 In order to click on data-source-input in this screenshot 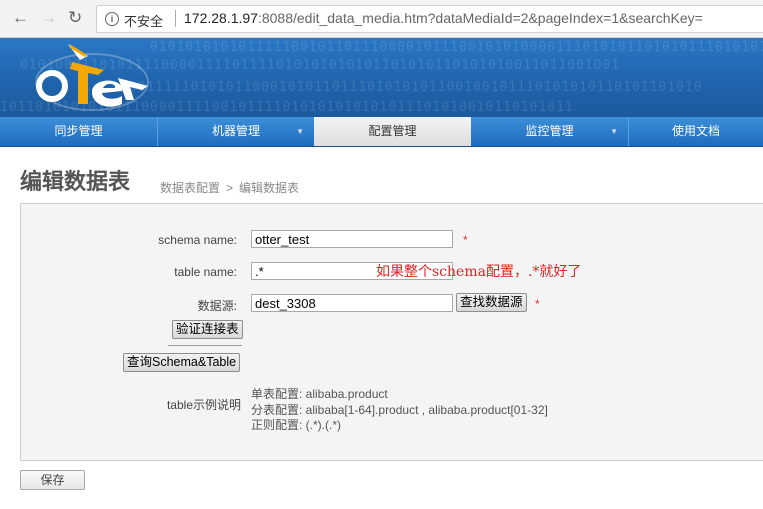, I will do `click(352, 303)`.